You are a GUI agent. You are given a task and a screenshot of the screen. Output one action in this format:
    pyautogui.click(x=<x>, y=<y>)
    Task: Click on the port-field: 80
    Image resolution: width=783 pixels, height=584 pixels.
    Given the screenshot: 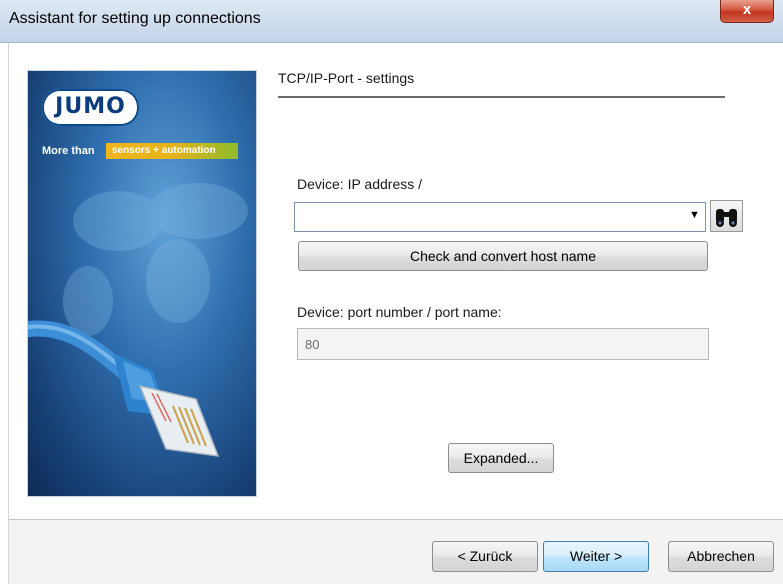 What is the action you would take?
    pyautogui.click(x=503, y=344)
    